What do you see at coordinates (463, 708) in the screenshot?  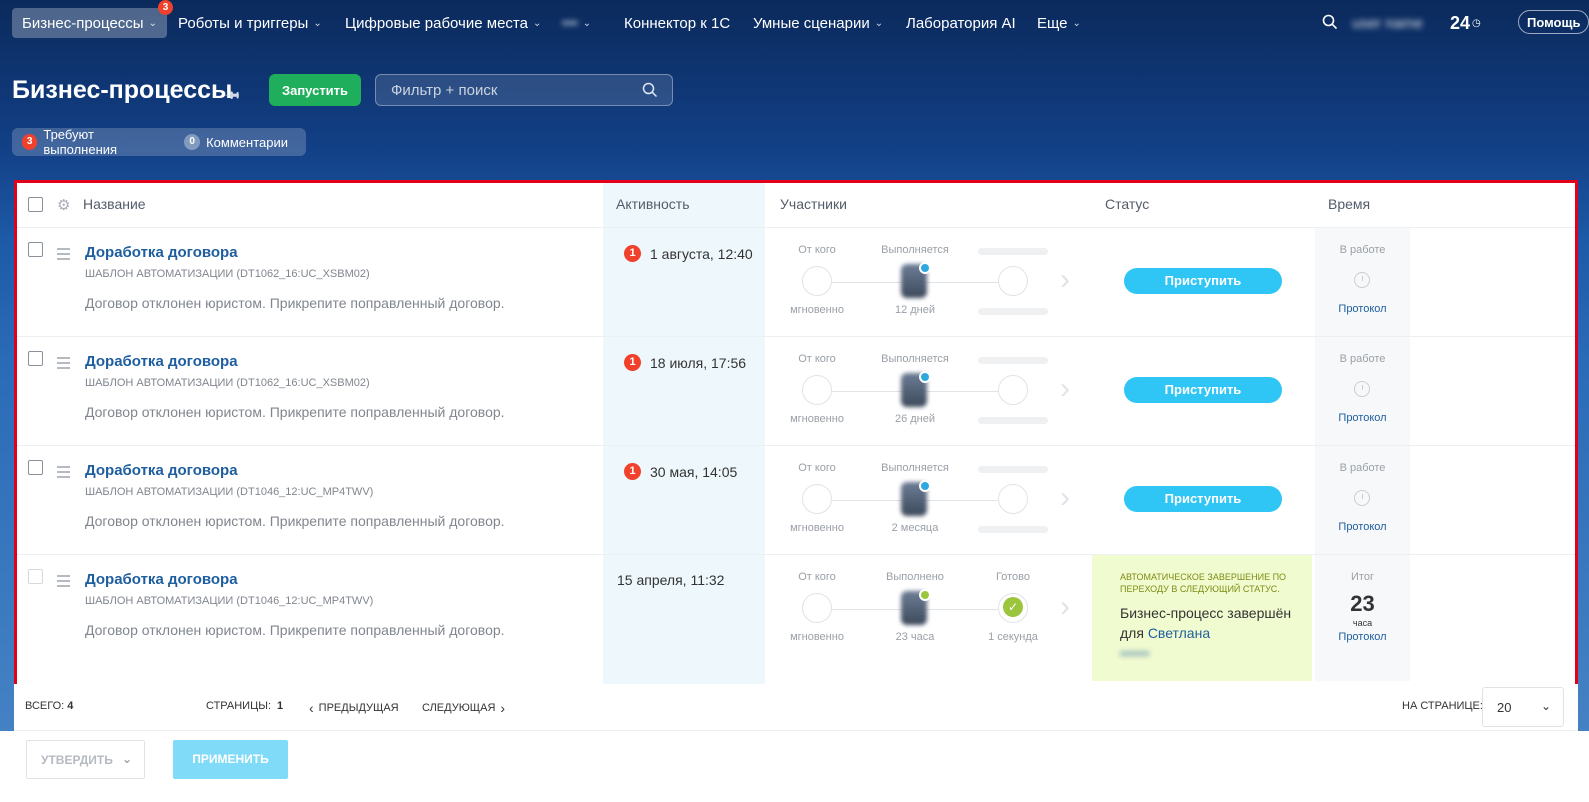 I see `next-page-link: Следующая ›` at bounding box center [463, 708].